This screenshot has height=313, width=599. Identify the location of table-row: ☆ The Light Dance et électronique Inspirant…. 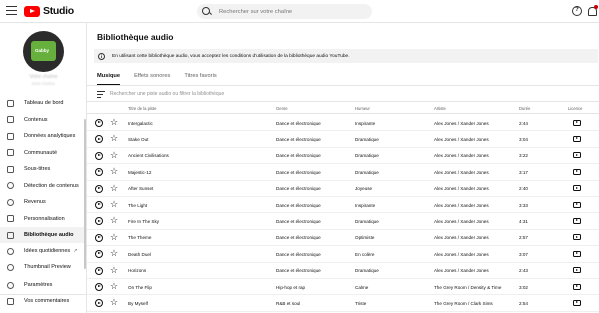
(343, 205).